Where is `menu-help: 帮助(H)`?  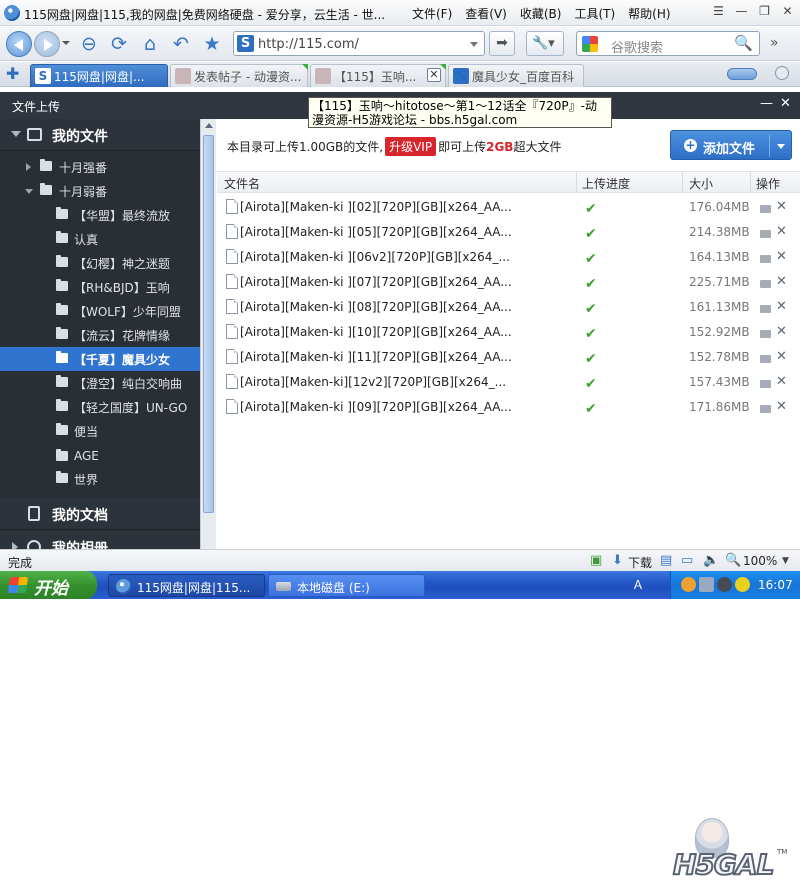
menu-help: 帮助(H) is located at coordinates (649, 13).